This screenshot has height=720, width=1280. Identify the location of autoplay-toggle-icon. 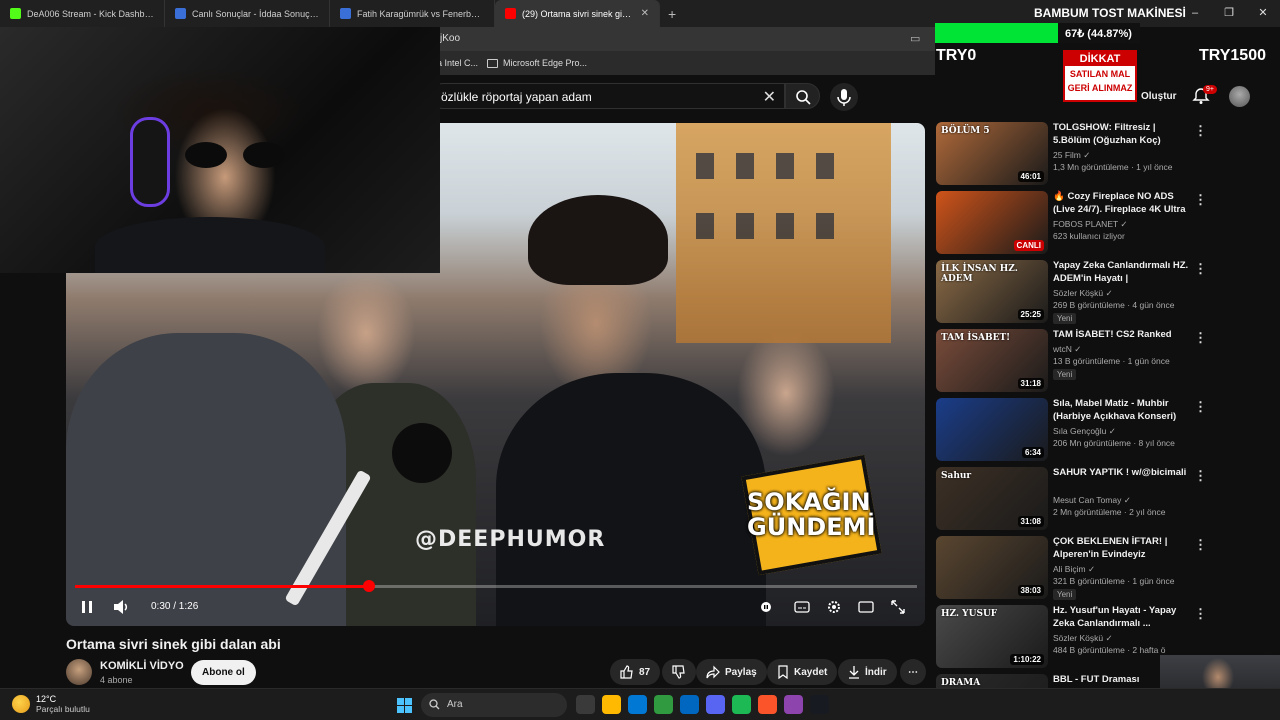
(766, 607).